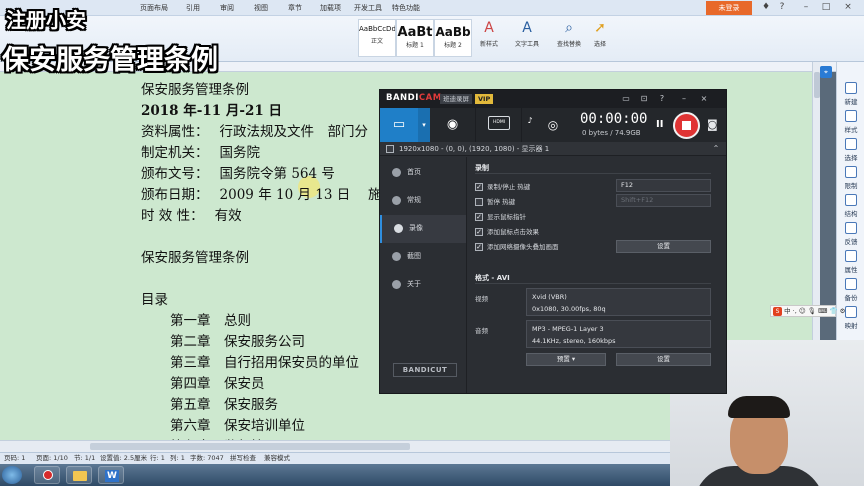  I want to click on doc-line: 第三章 自行招用保安员的单位, so click(264, 363).